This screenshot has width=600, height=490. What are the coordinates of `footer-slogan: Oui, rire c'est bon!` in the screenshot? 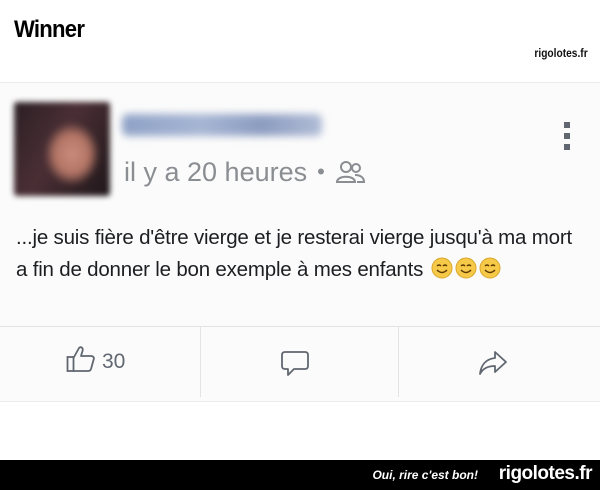 It's located at (425, 475).